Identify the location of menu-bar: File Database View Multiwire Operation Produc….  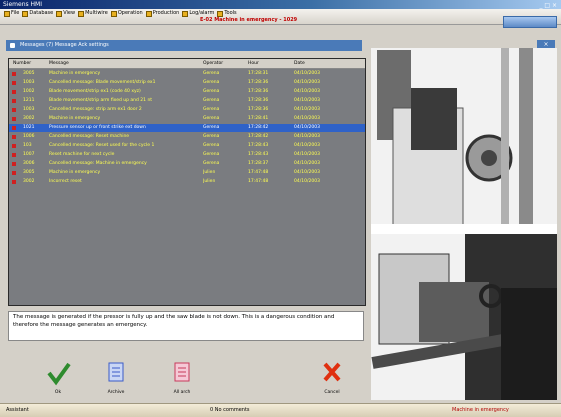
(280, 17).